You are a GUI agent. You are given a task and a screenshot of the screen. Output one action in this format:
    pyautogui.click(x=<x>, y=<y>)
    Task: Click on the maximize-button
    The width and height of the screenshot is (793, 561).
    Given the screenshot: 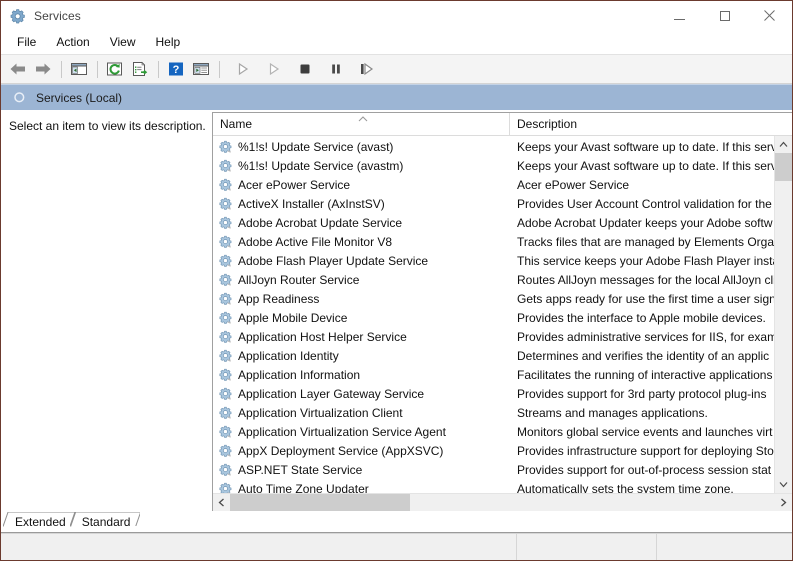 What is the action you would take?
    pyautogui.click(x=724, y=15)
    